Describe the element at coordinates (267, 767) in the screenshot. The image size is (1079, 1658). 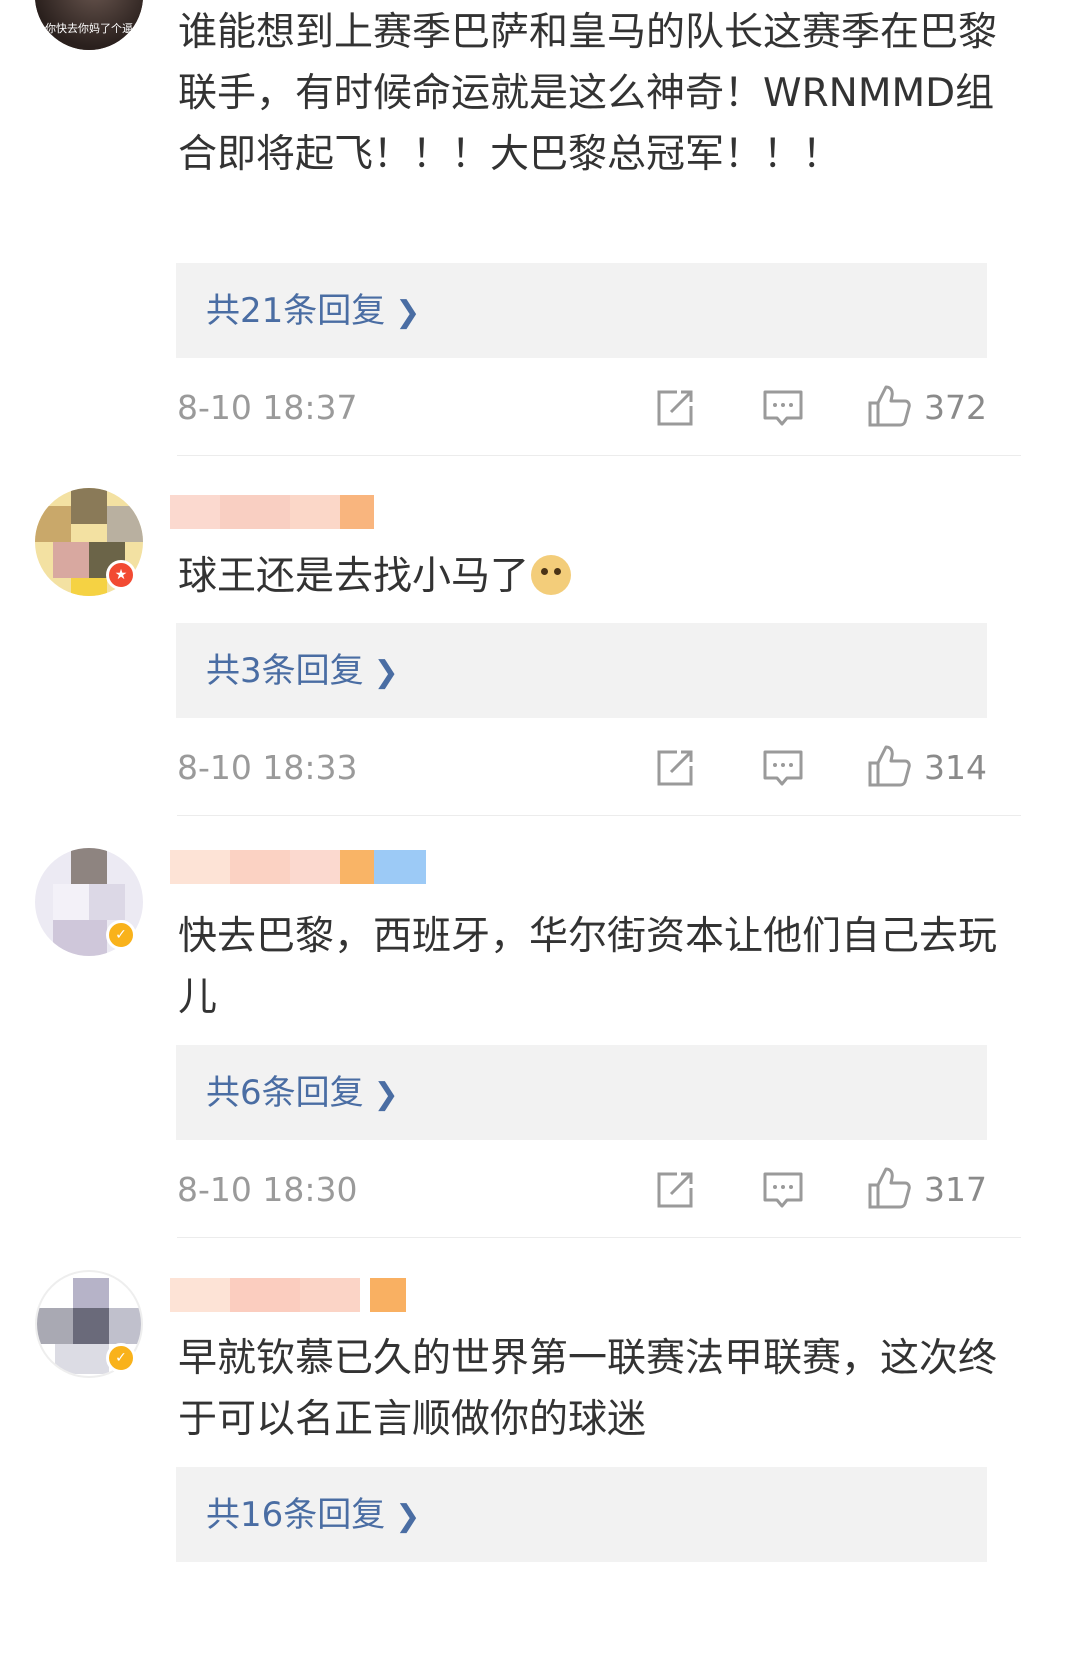
I see `comment-timestamp: 8-10 18:33` at that location.